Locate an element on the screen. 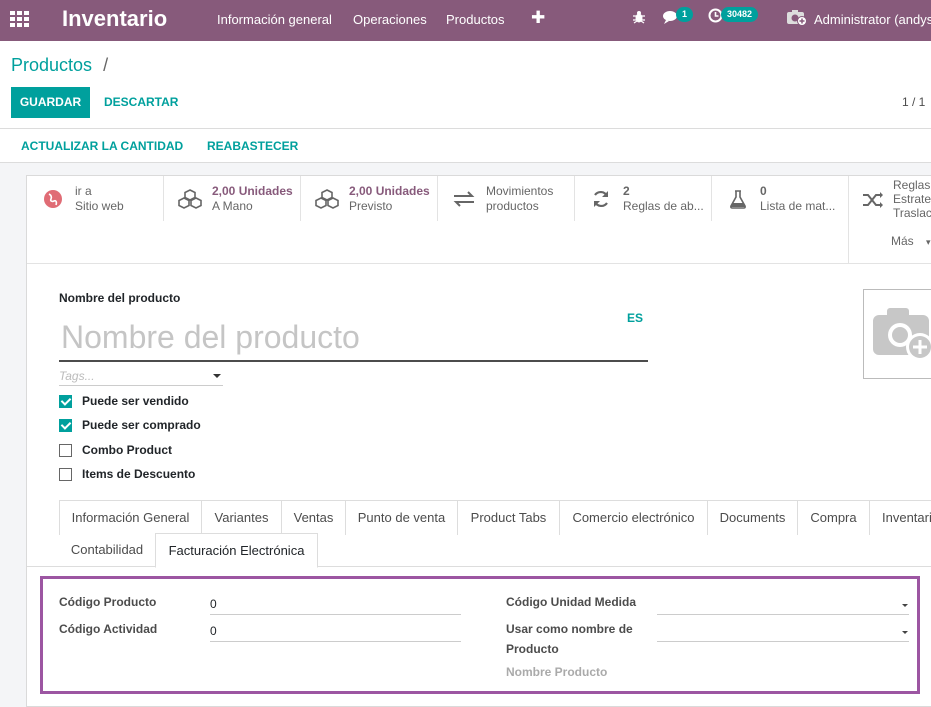 Image resolution: width=931 pixels, height=707 pixels. product-name-input: Nombre del producto is located at coordinates (353, 337).